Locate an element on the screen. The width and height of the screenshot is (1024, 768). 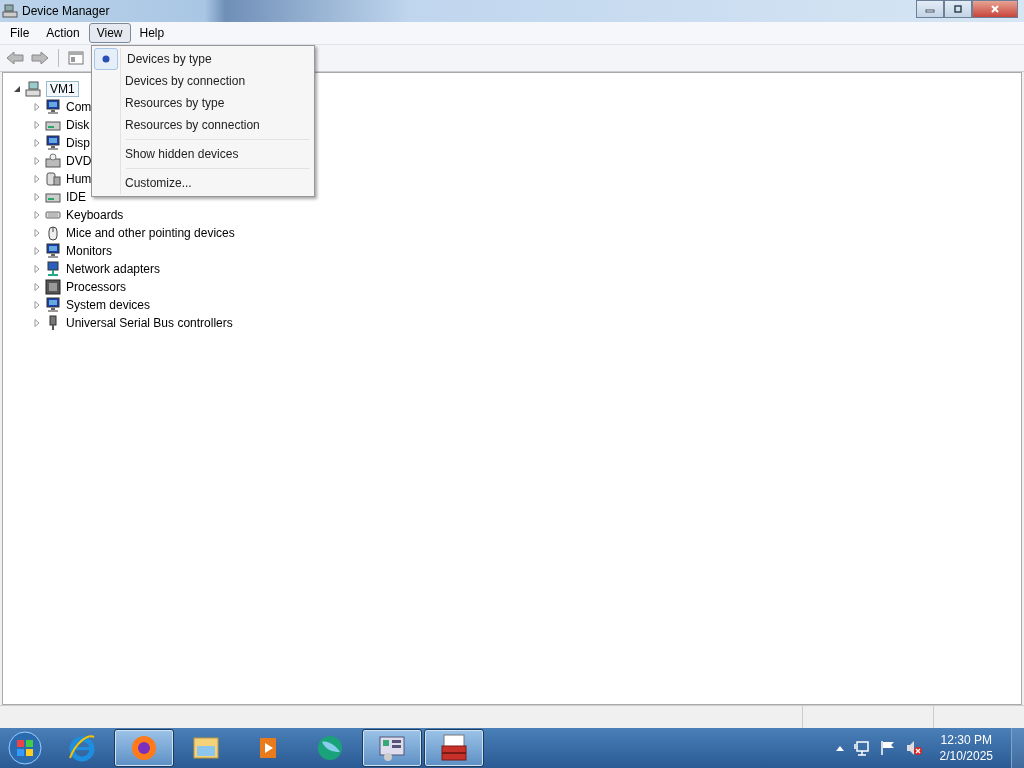
tree-item: IDE is located at coordinates (76, 197).